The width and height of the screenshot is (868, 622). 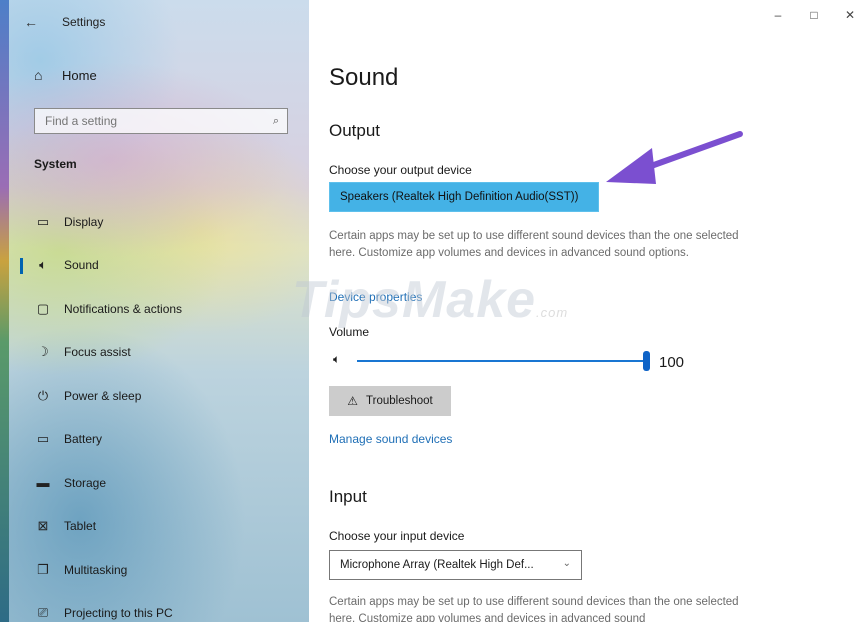 What do you see at coordinates (400, 170) in the screenshot?
I see `output-device-label: Choose your output device` at bounding box center [400, 170].